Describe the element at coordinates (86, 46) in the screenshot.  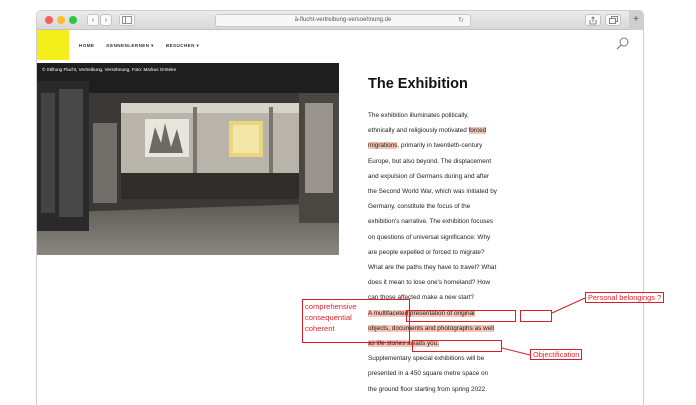
I see `nav-item-home: HOME` at that location.